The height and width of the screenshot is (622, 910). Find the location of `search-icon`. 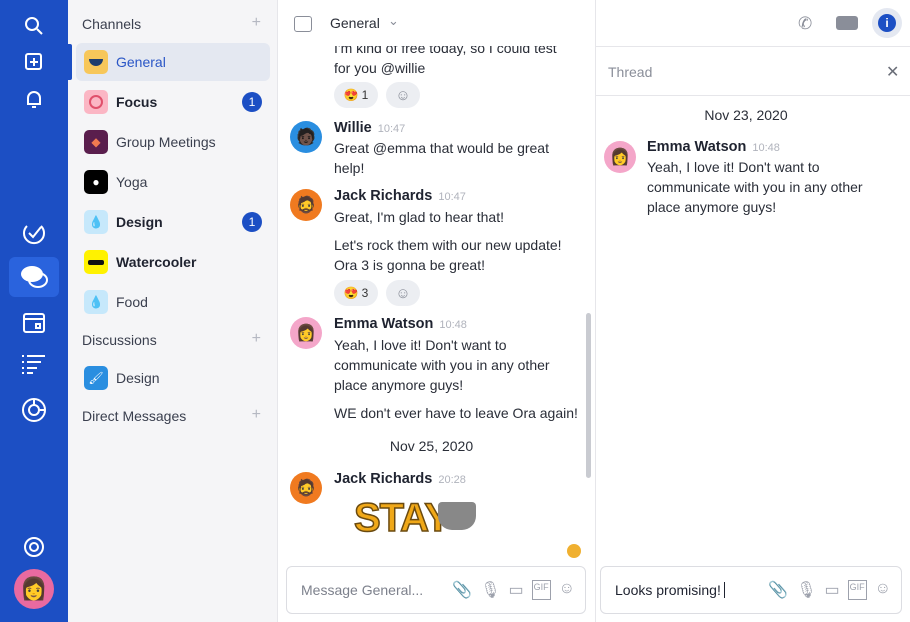

search-icon is located at coordinates (34, 26).